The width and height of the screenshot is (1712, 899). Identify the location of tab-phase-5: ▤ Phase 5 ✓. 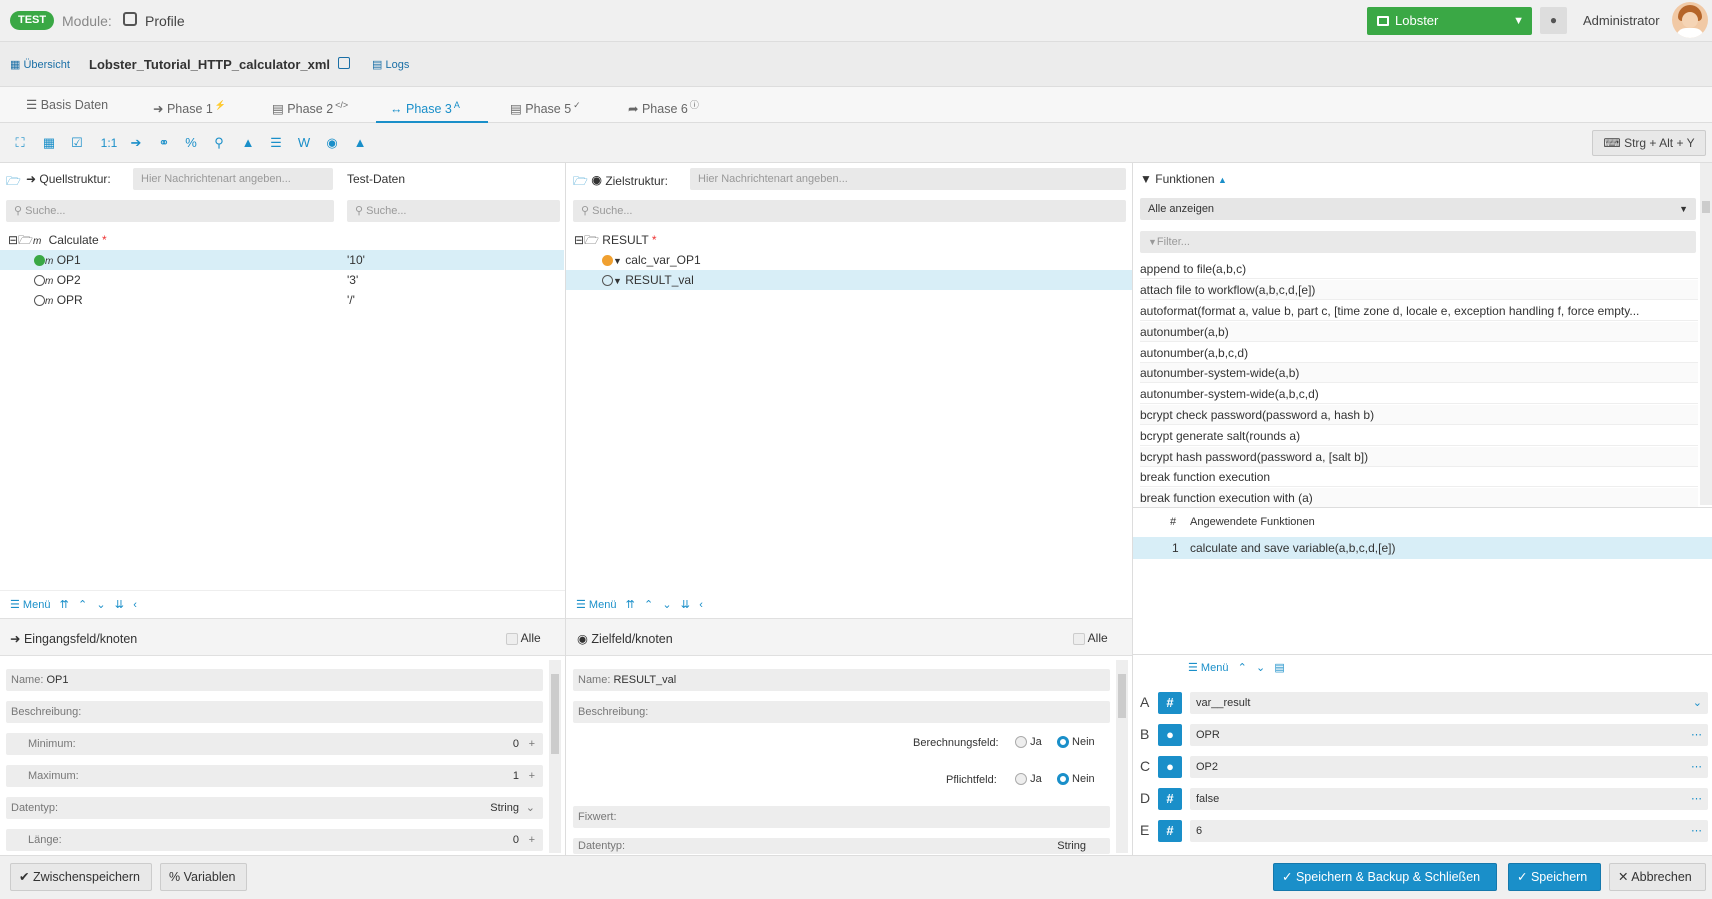
(545, 105).